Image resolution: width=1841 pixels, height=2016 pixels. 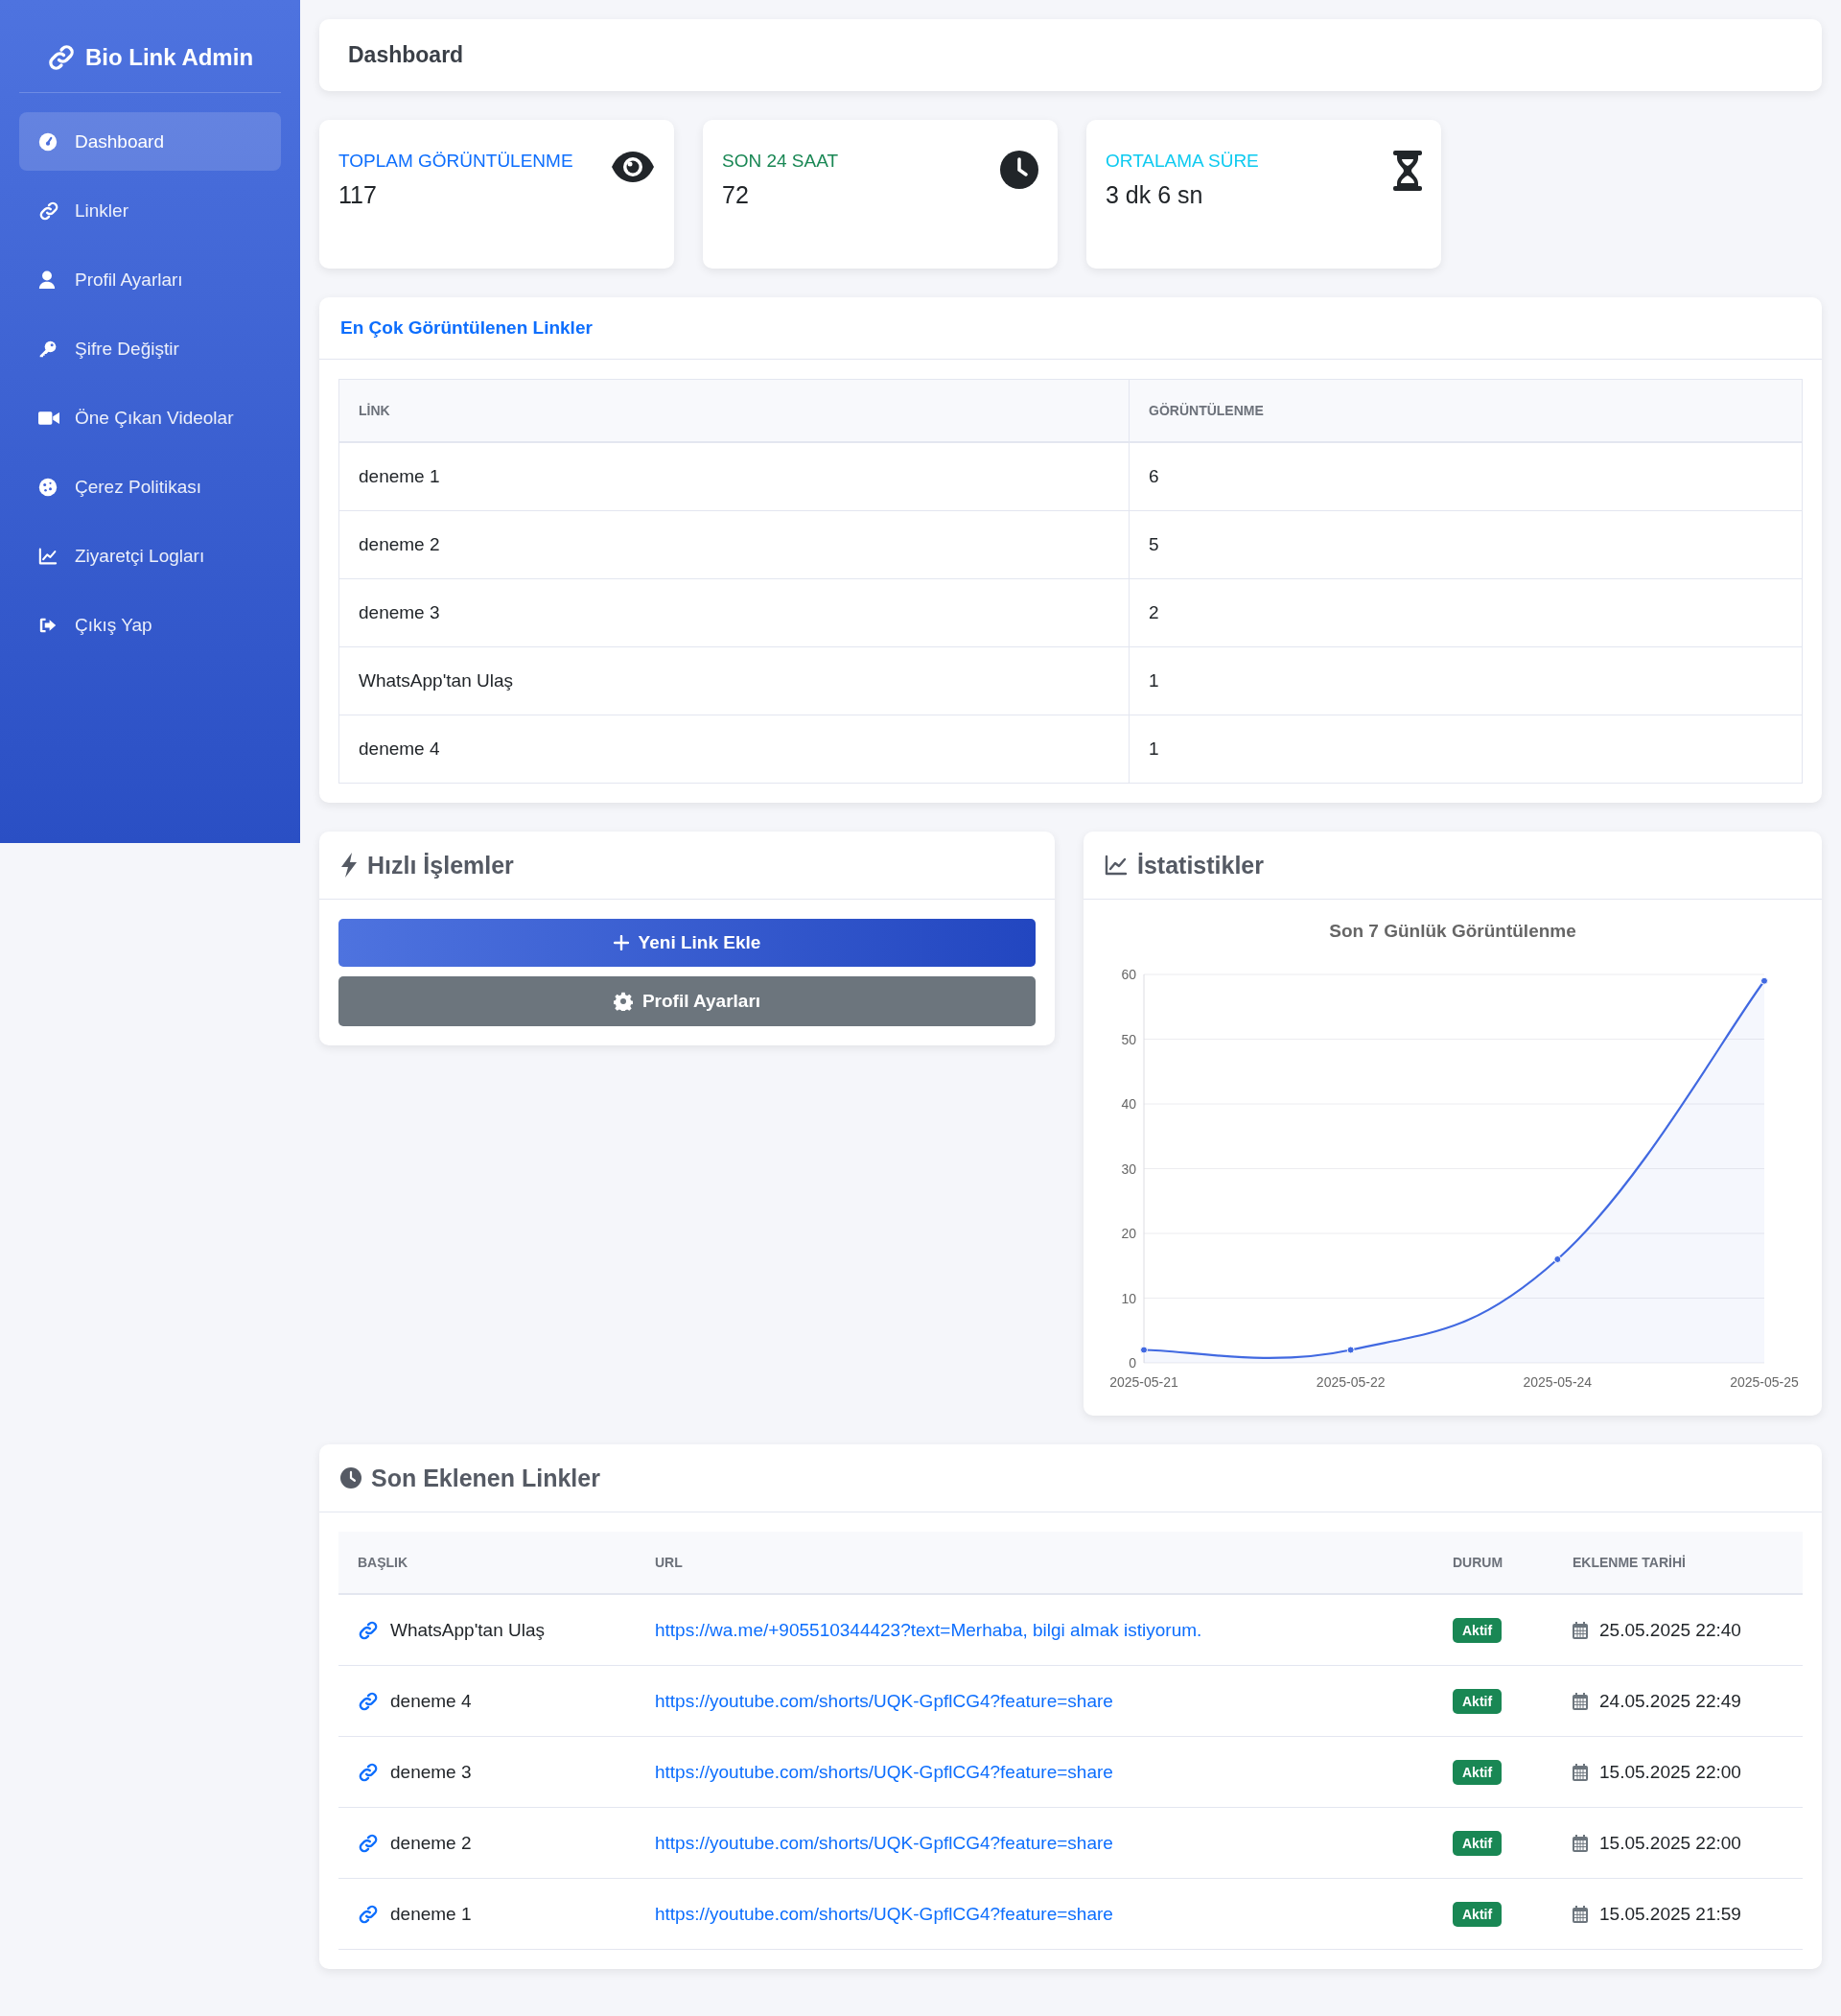 What do you see at coordinates (734, 749) in the screenshot?
I see `table-cell: deneme 4` at bounding box center [734, 749].